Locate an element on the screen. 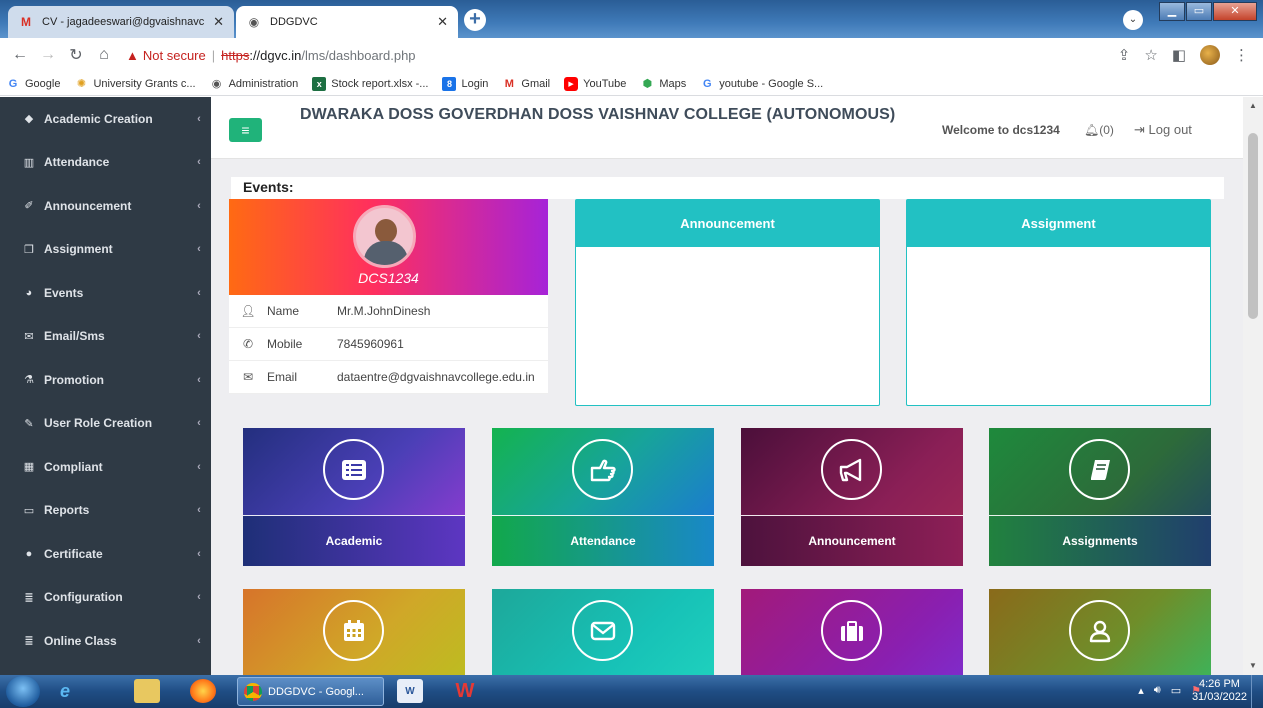 The width and height of the screenshot is (1263, 708). tile-promotion is located at coordinates (852, 632).